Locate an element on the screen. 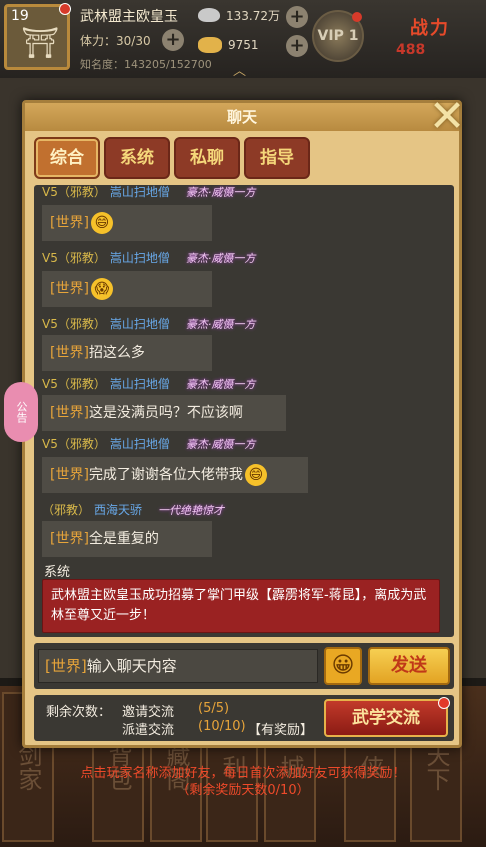 The height and width of the screenshot is (847, 486). sender-name: 西海天骄 is located at coordinates (118, 510).